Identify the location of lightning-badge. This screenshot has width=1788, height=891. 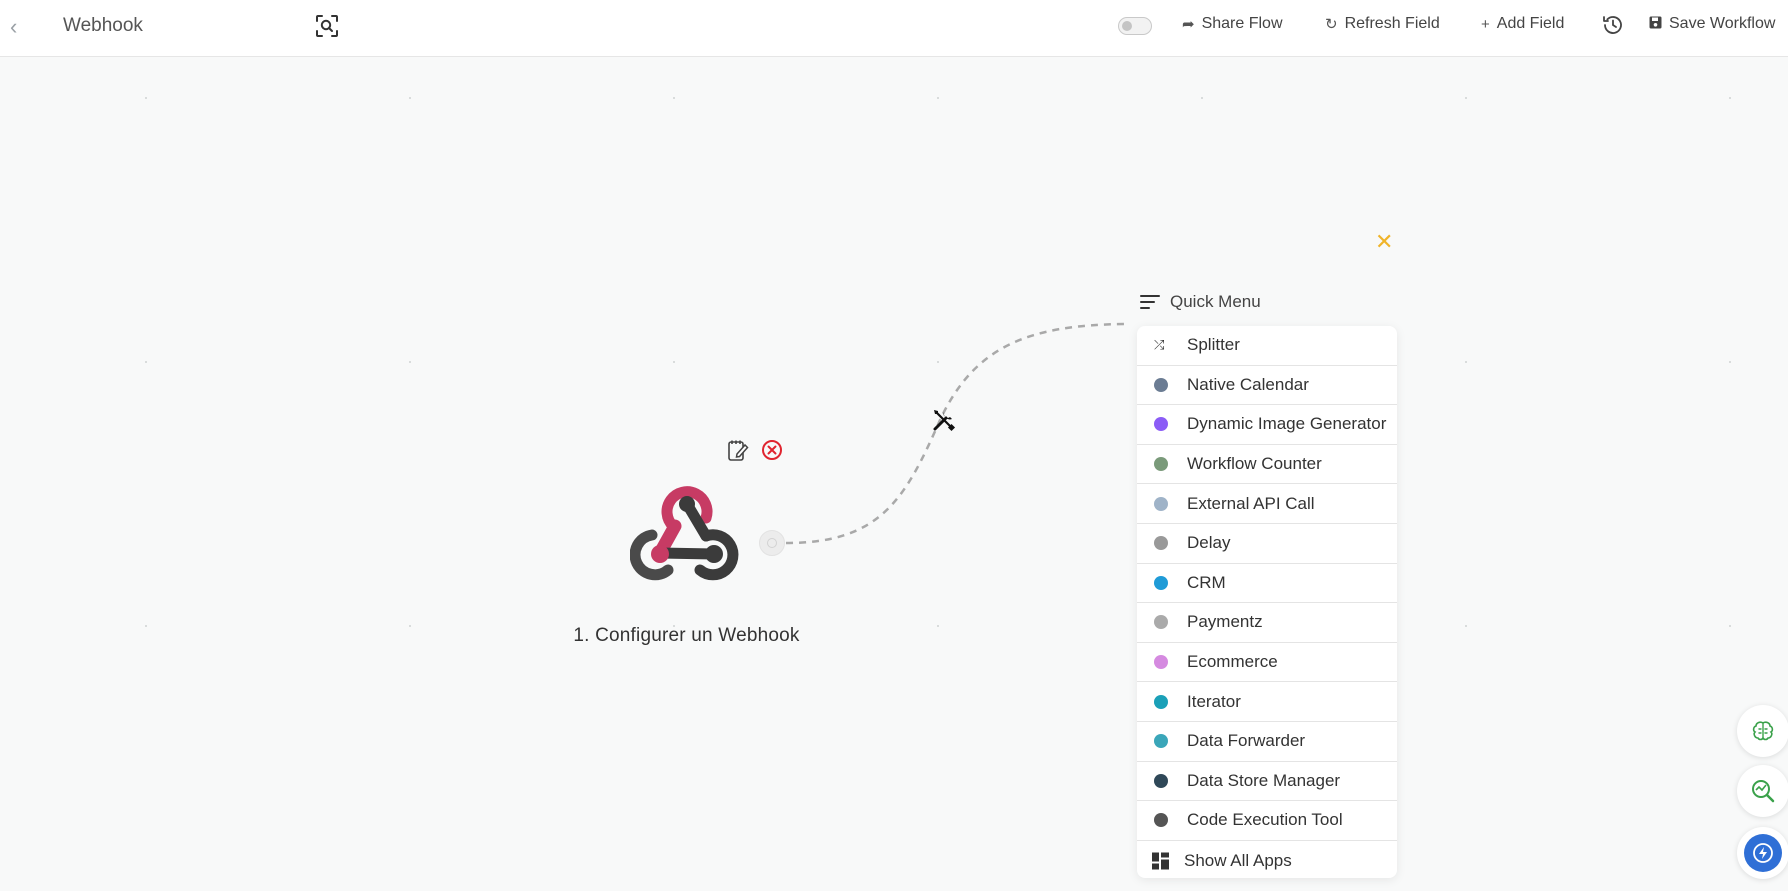
(1763, 853).